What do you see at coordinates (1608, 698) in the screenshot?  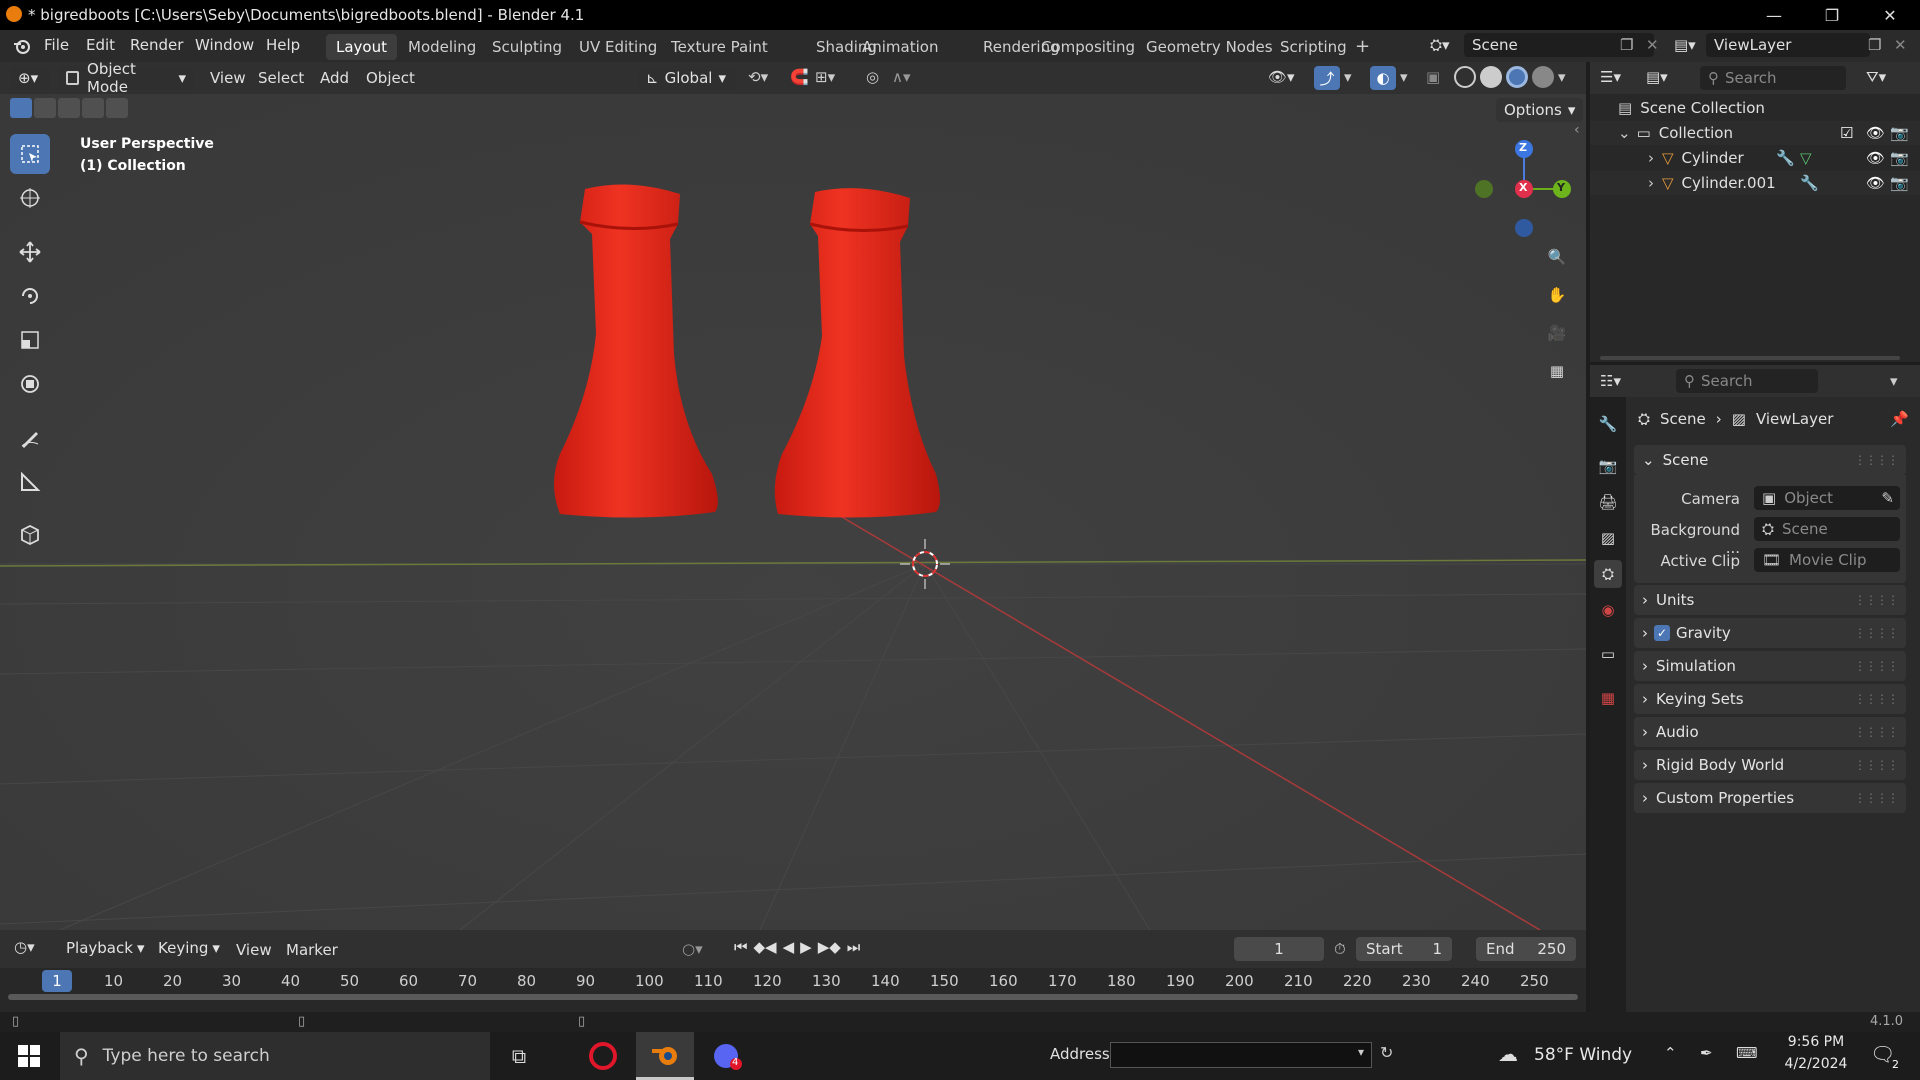 I see `texture-tab-icon: ▦` at bounding box center [1608, 698].